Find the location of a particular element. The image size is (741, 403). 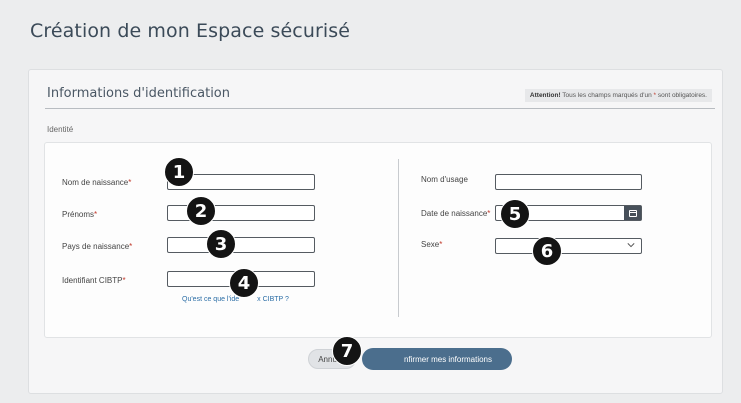

label-date-naissance: Date de naissance* is located at coordinates (456, 213).